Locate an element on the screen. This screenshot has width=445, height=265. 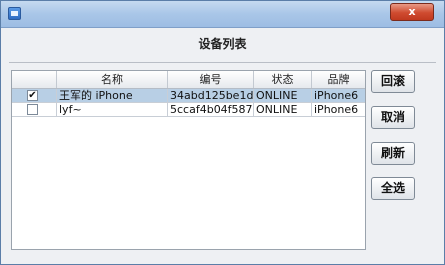
row-checkbox is located at coordinates (32, 109).